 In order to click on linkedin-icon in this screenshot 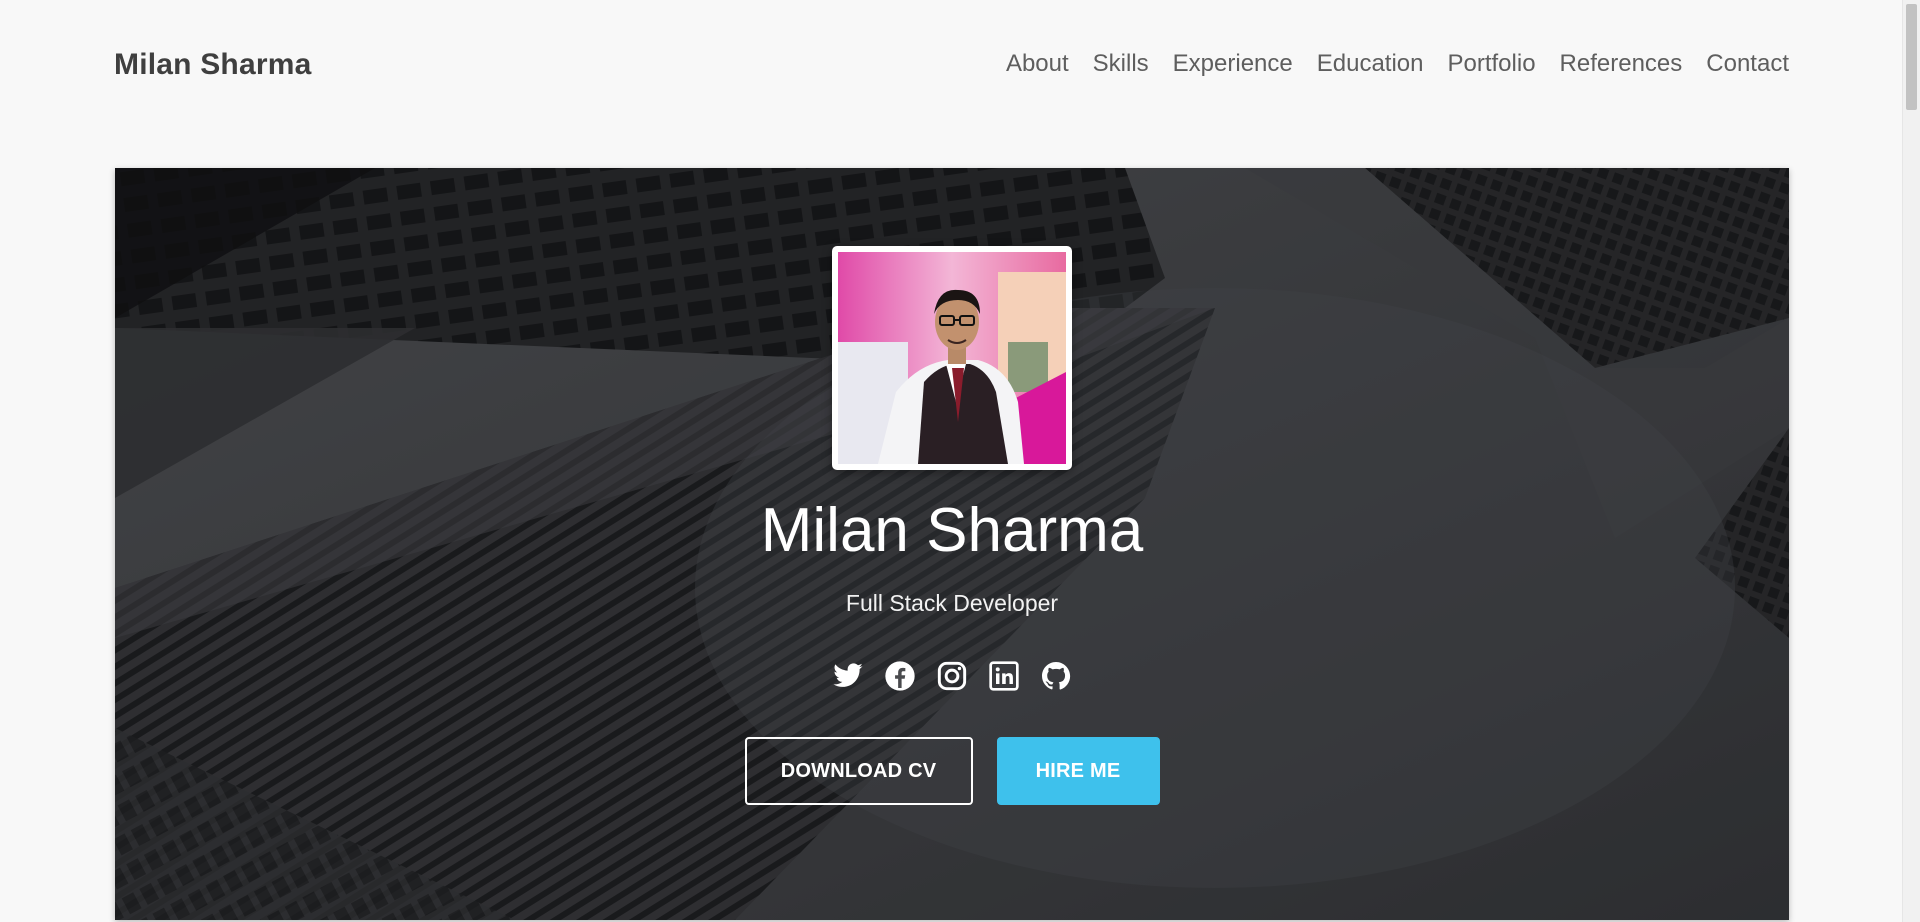, I will do `click(1004, 676)`.